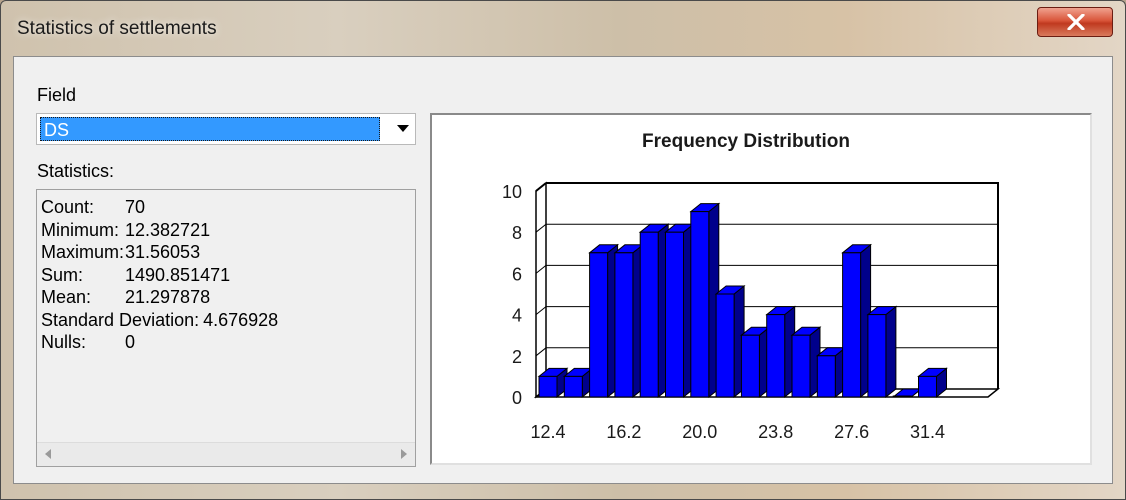  Describe the element at coordinates (135, 207) in the screenshot. I see `stat-value: 70` at that location.